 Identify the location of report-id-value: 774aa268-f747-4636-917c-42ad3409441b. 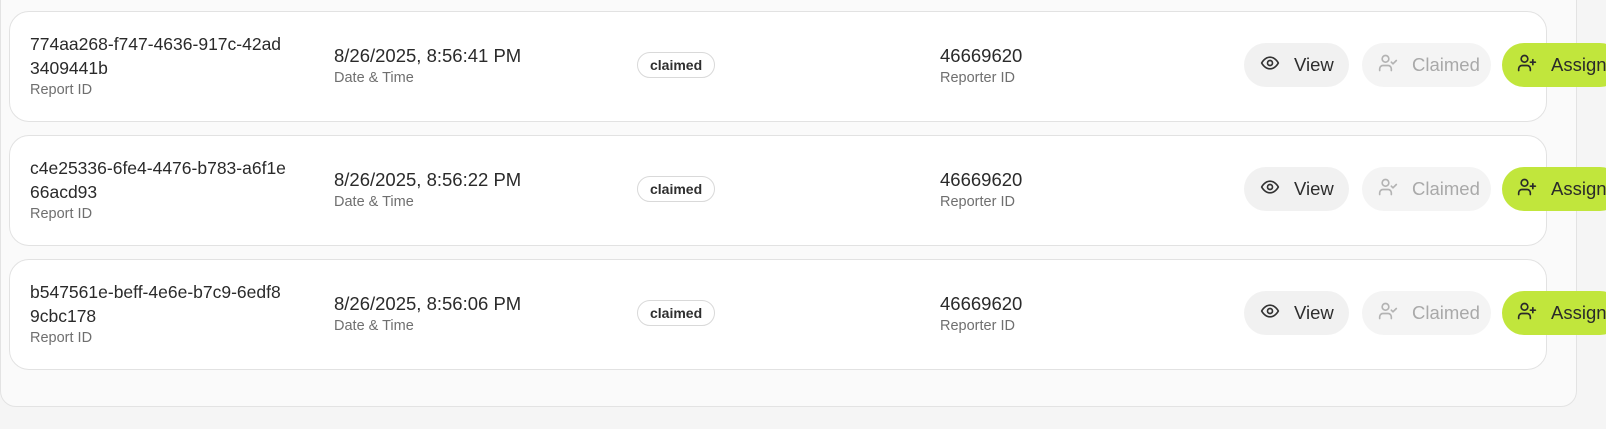
(156, 56).